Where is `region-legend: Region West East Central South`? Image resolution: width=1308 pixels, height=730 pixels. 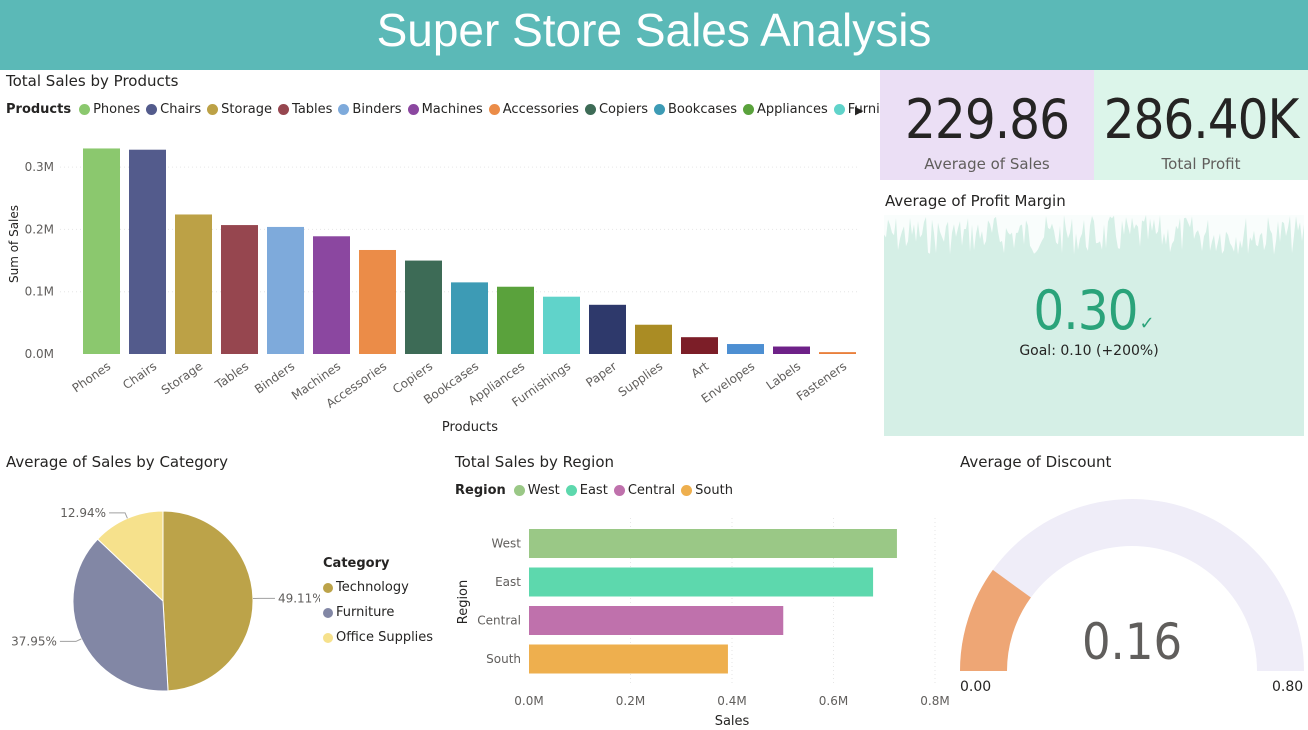
region-legend: Region West East Central South is located at coordinates (597, 490).